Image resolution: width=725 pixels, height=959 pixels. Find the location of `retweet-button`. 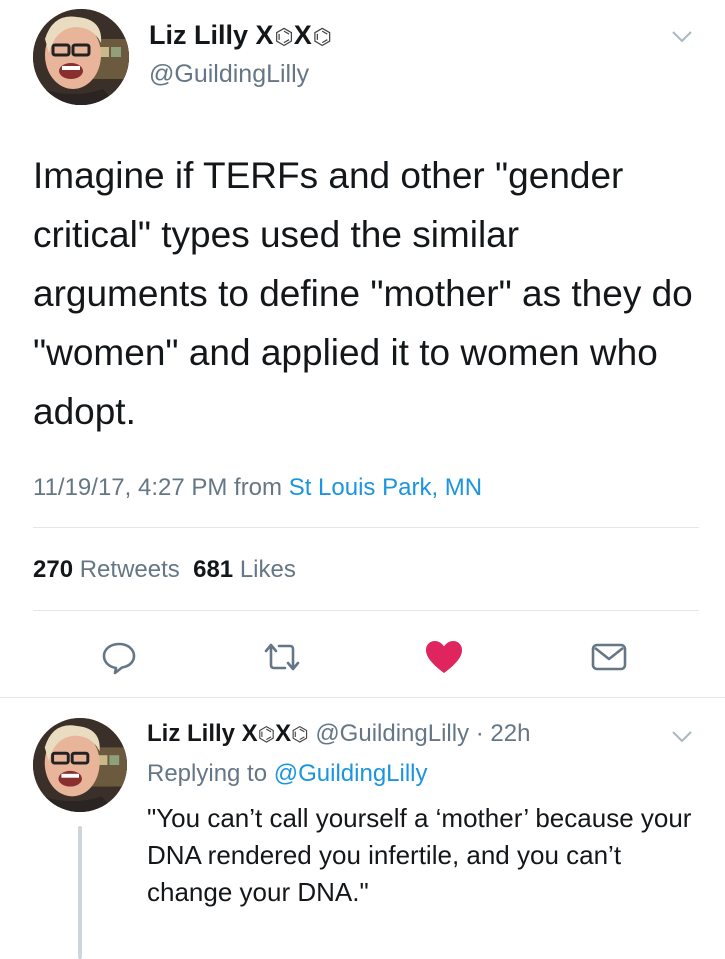

retweet-button is located at coordinates (282, 657).